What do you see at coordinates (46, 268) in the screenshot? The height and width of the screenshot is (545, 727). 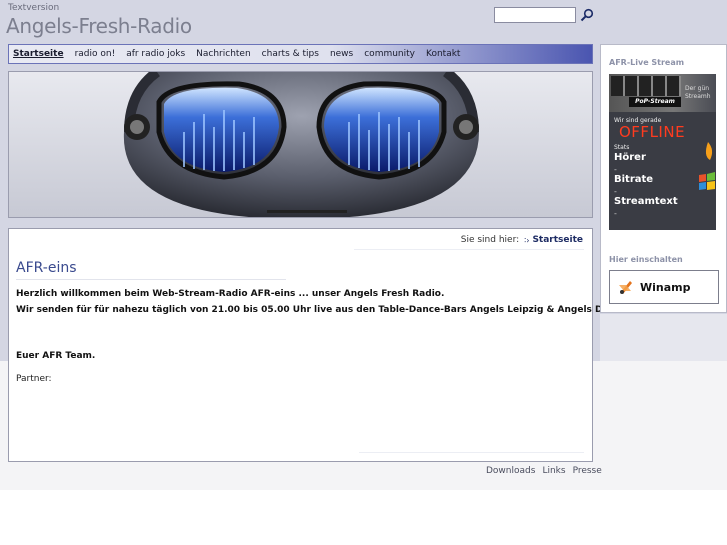 I see `page-heading: AFR-eins` at bounding box center [46, 268].